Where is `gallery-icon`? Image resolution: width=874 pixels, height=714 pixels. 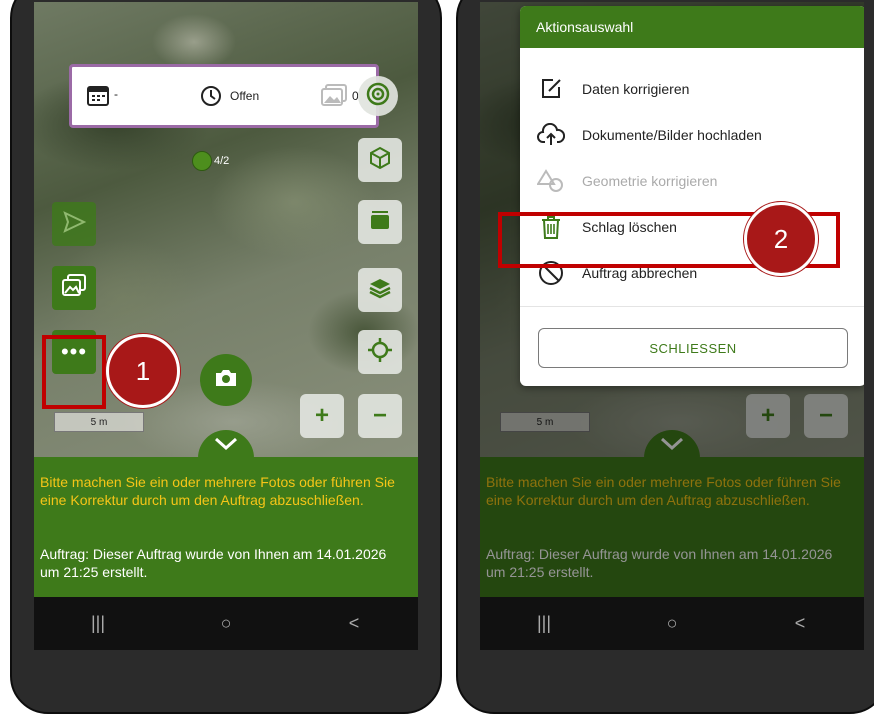
gallery-icon is located at coordinates (74, 288).